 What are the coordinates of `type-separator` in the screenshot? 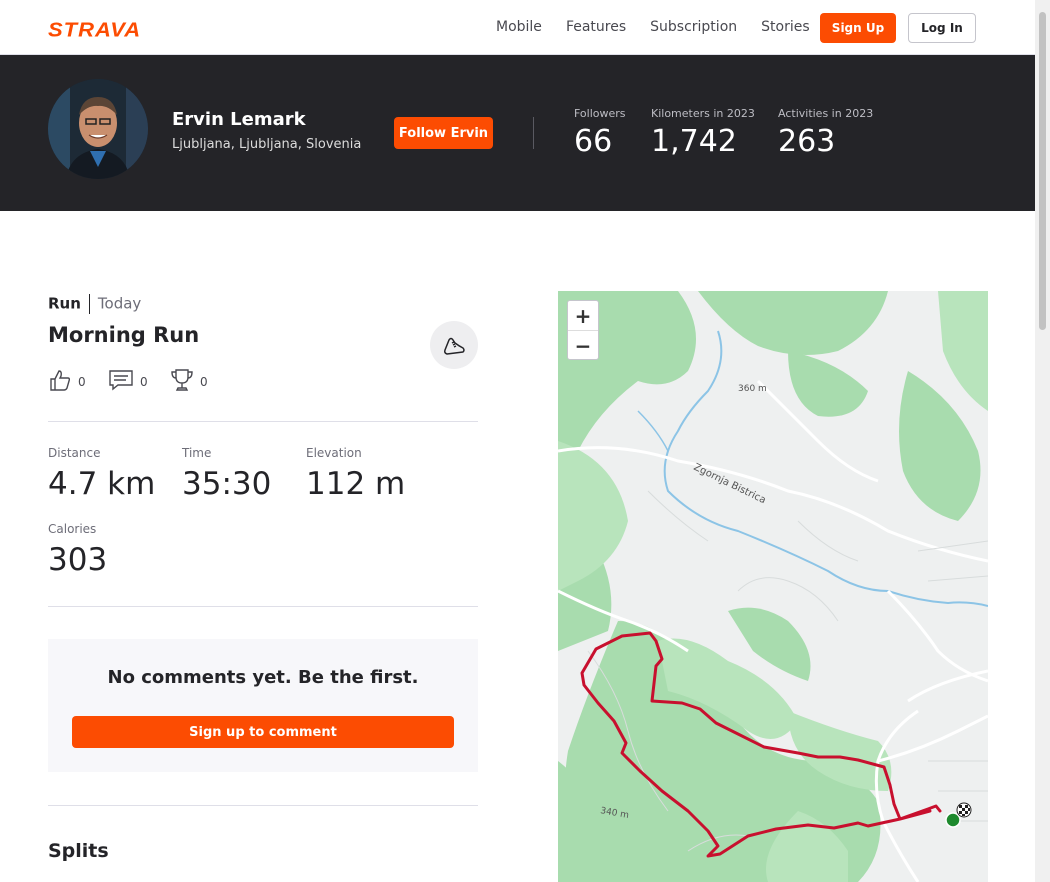 It's located at (89, 304).